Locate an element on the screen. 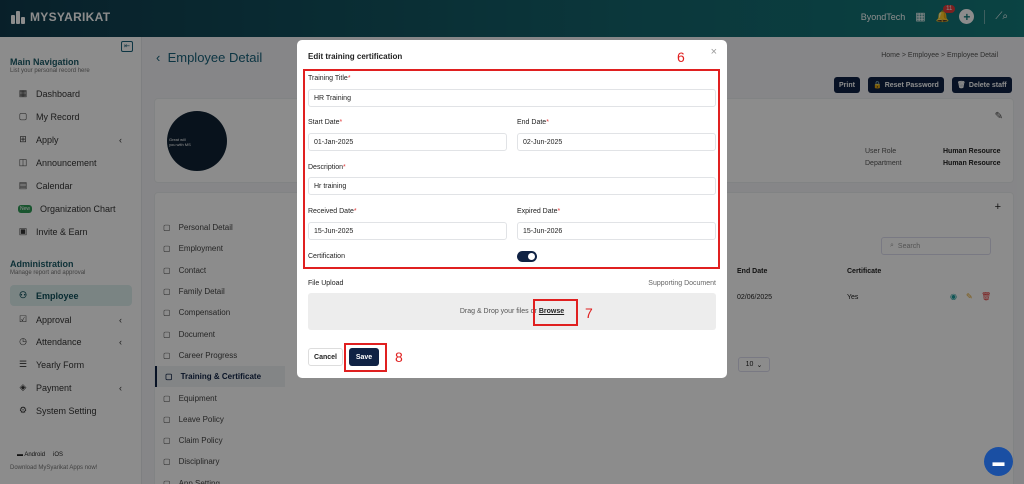  cancel-label: Cancel is located at coordinates (325, 357).